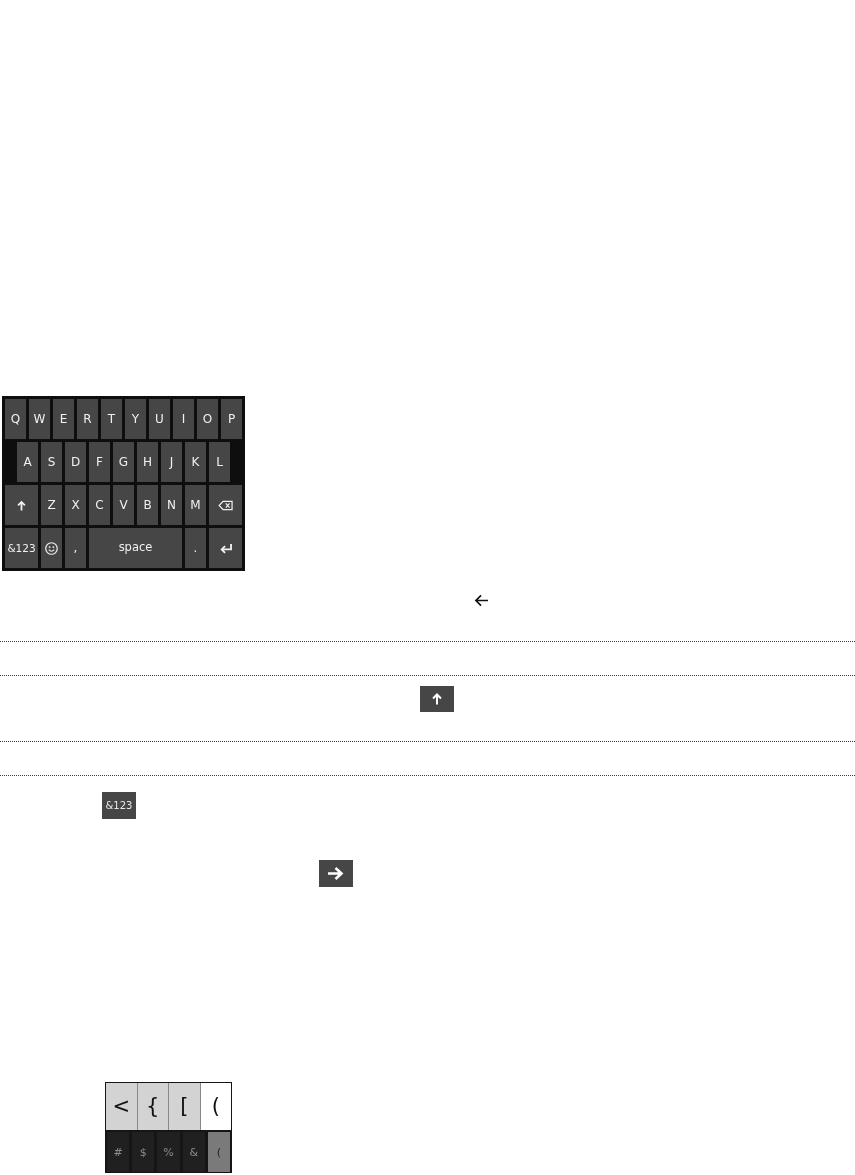 This screenshot has width=855, height=1175. I want to click on keyboard-key: F, so click(99, 462).